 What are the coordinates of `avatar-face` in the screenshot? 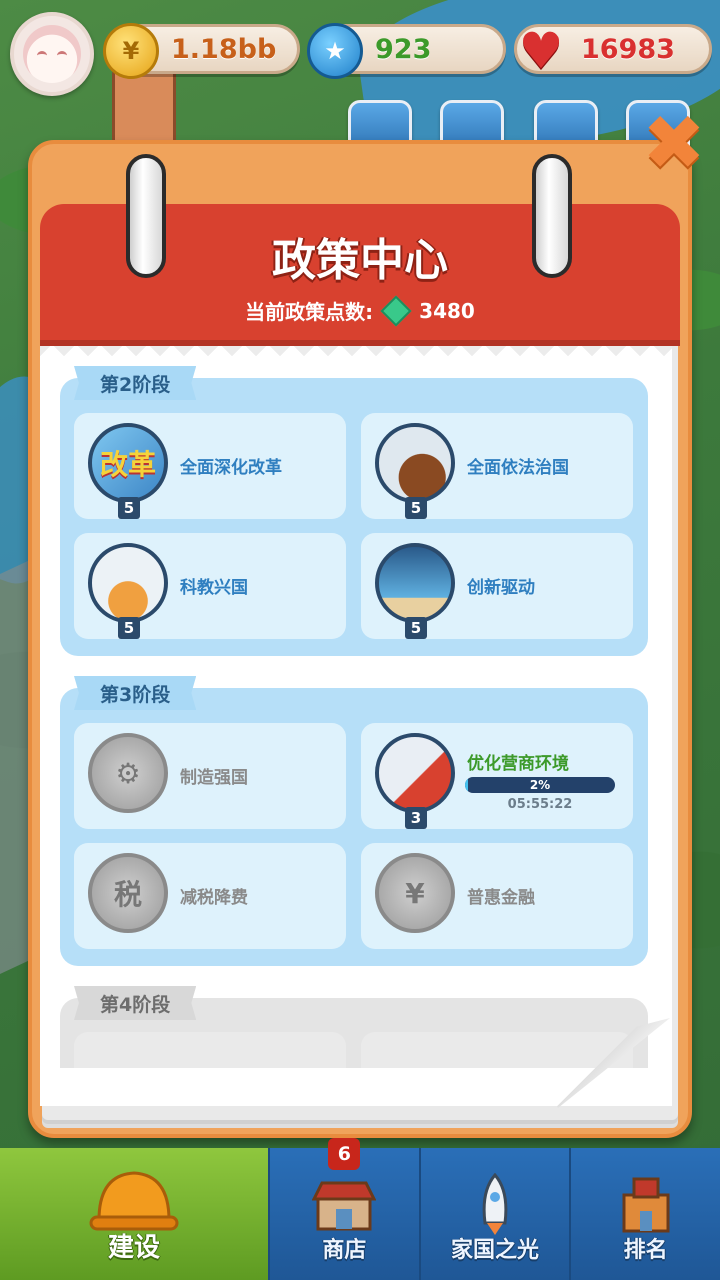 It's located at (52, 54).